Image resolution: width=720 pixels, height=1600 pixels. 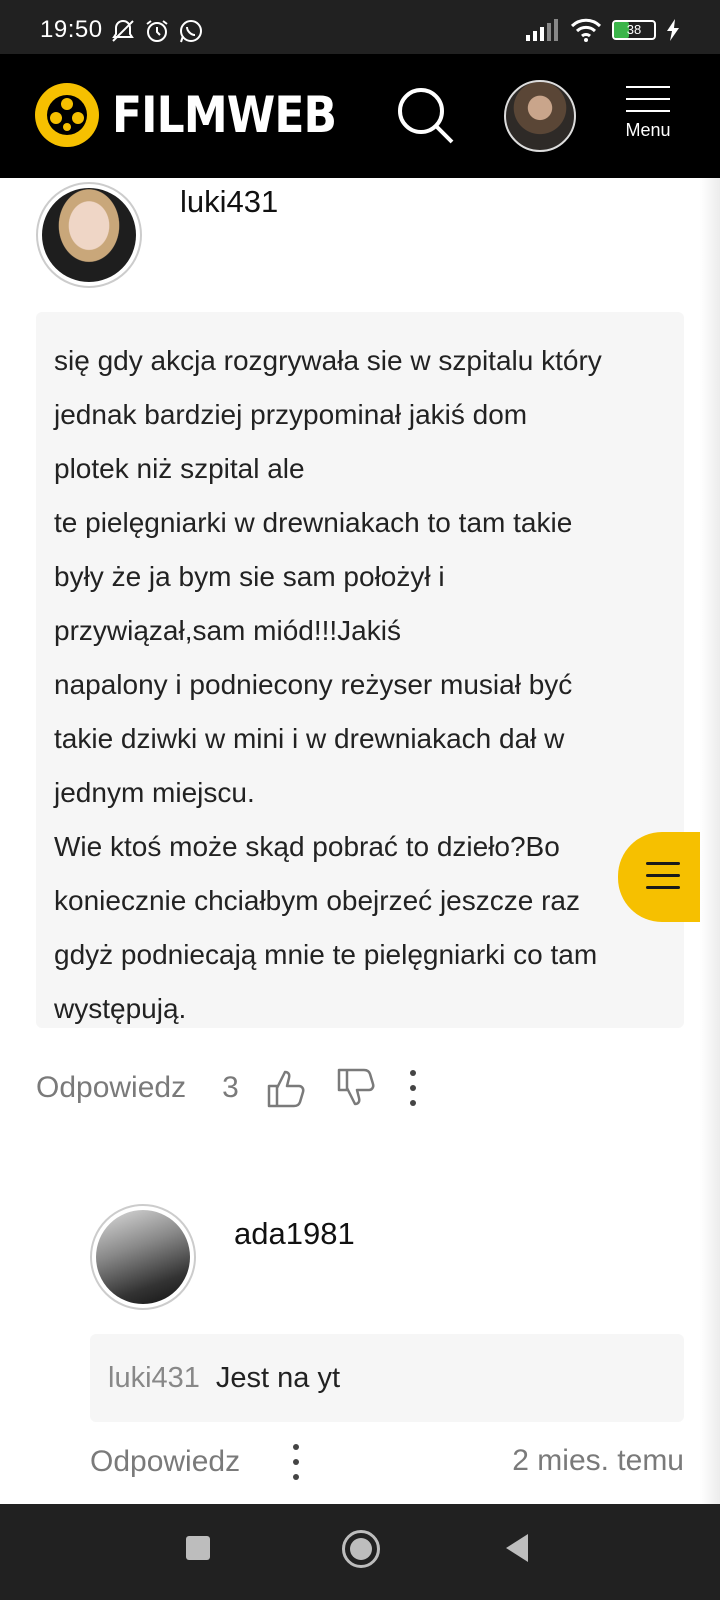 What do you see at coordinates (586, 30) in the screenshot?
I see `wifi-icon` at bounding box center [586, 30].